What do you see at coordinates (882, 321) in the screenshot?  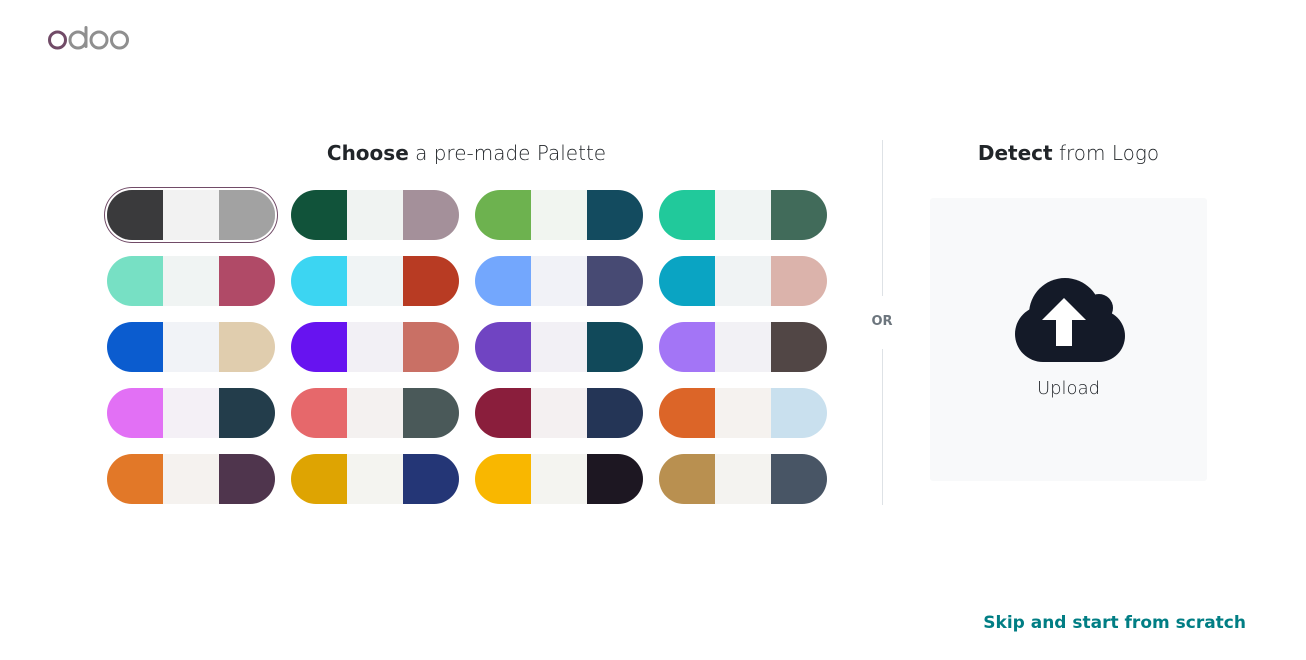 I see `or-label: OR` at bounding box center [882, 321].